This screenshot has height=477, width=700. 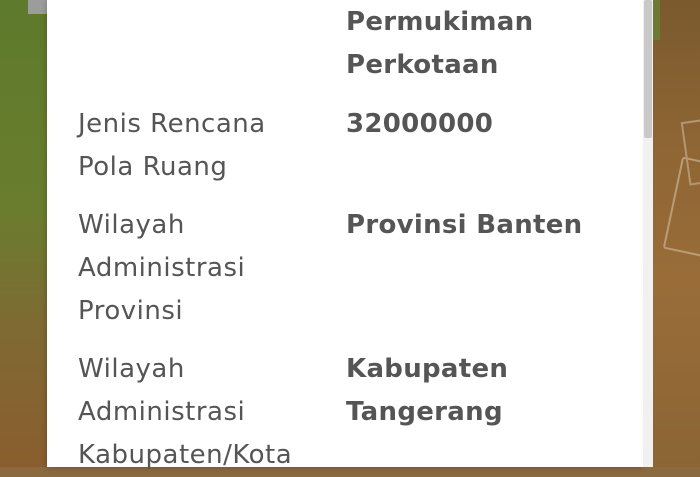 What do you see at coordinates (440, 43) in the screenshot?
I see `attribute-value: Permukiman Perkotaan` at bounding box center [440, 43].